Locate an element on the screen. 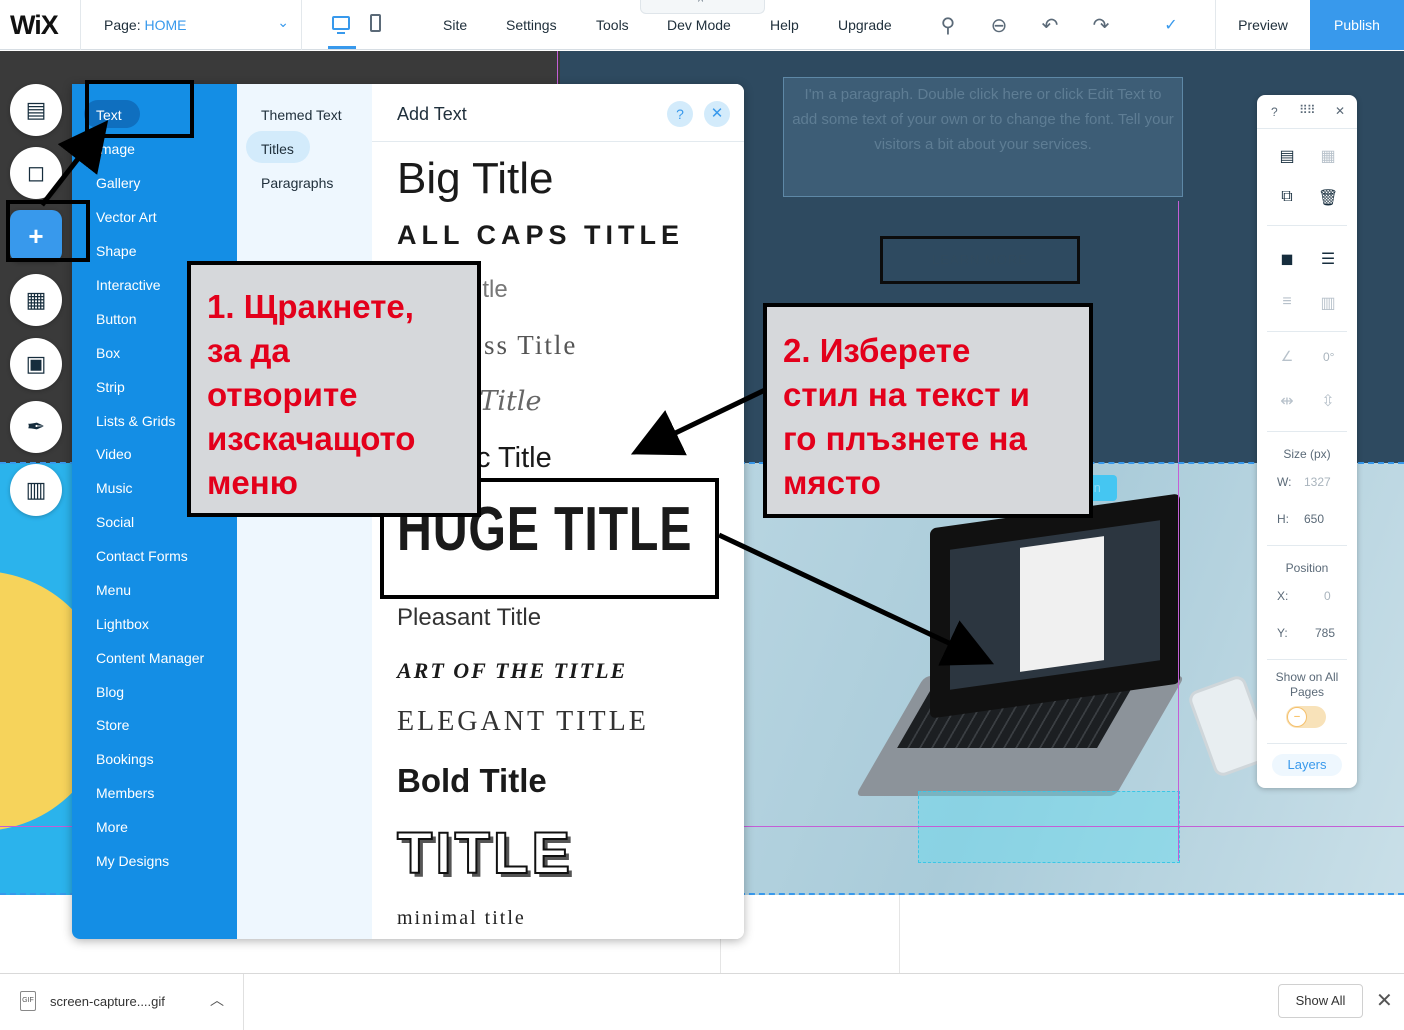 The height and width of the screenshot is (1030, 1404). publish-button: Publish is located at coordinates (1357, 25).